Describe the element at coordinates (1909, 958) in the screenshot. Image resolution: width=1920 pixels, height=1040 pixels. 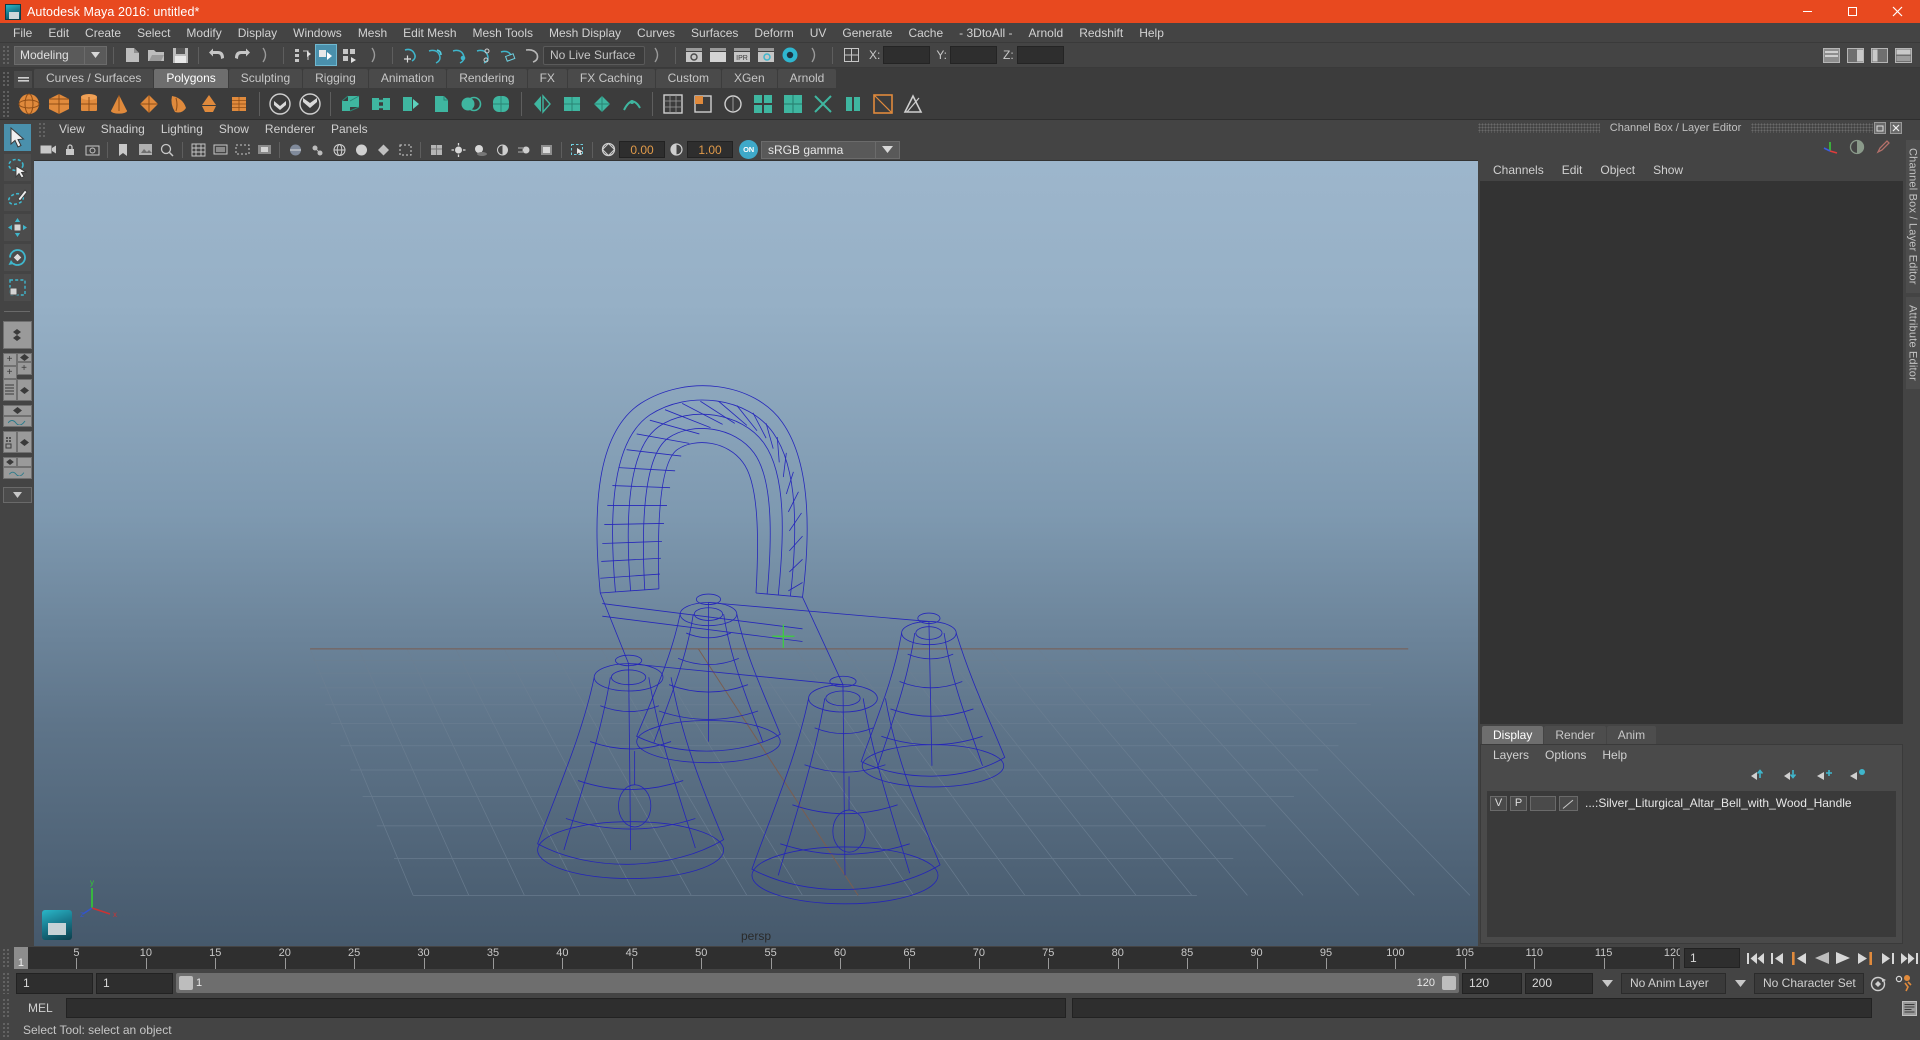
I see `go-to-end-icon` at that location.